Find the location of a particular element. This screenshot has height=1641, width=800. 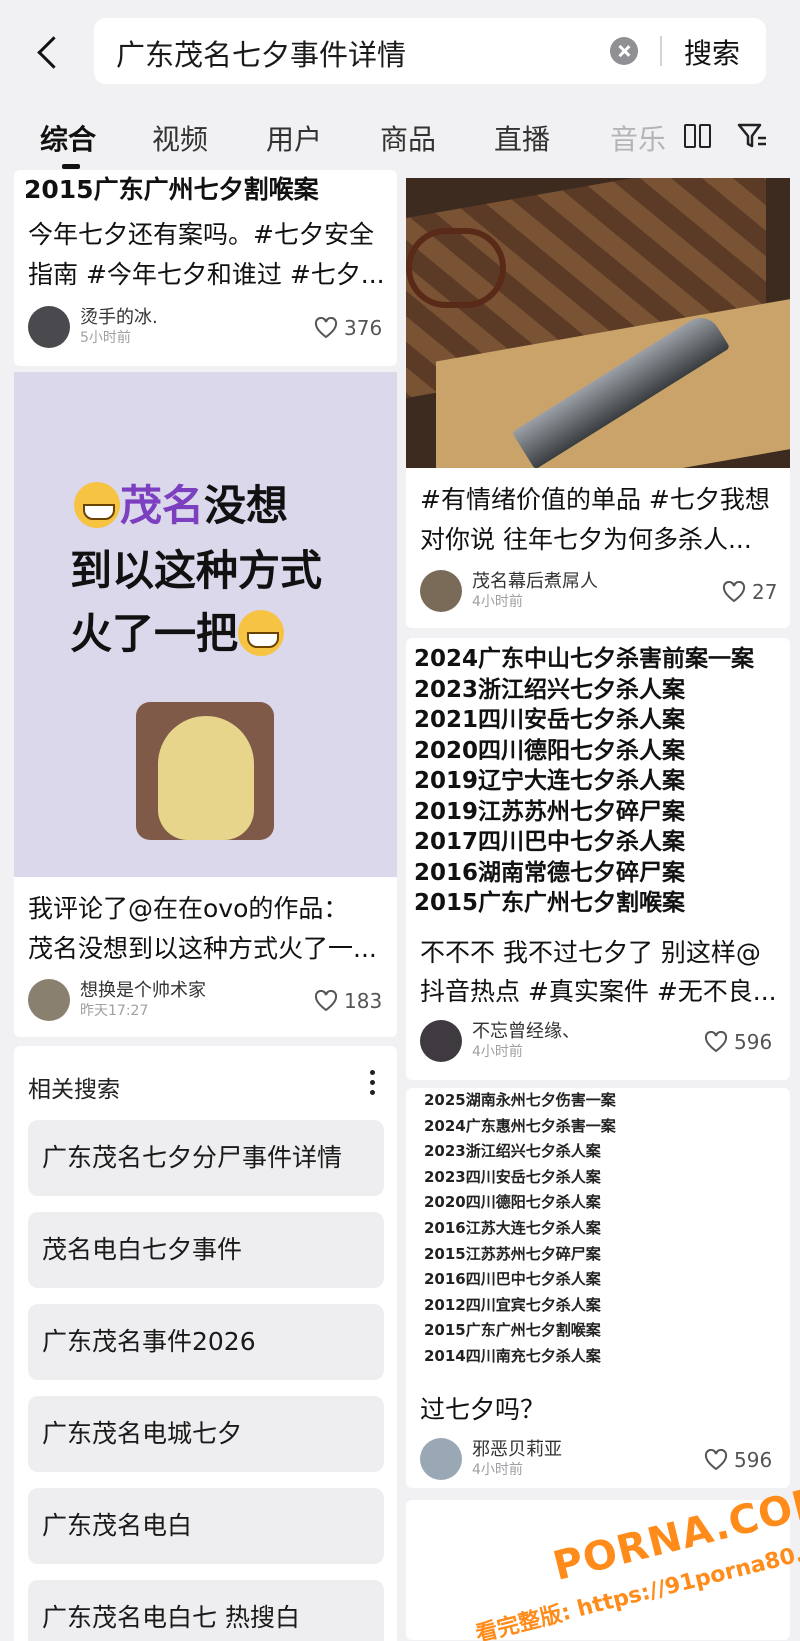

case-list-line: 2016湖南常德七夕碎尸案 is located at coordinates (550, 872).